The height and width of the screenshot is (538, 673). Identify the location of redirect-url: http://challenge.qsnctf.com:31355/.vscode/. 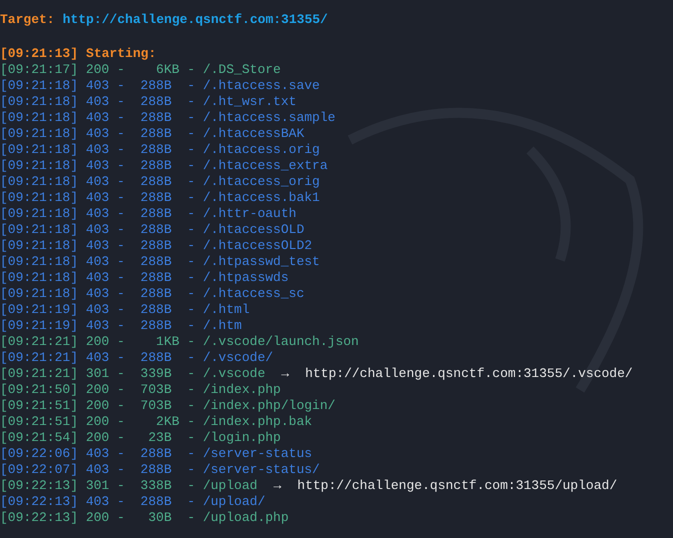
(469, 374).